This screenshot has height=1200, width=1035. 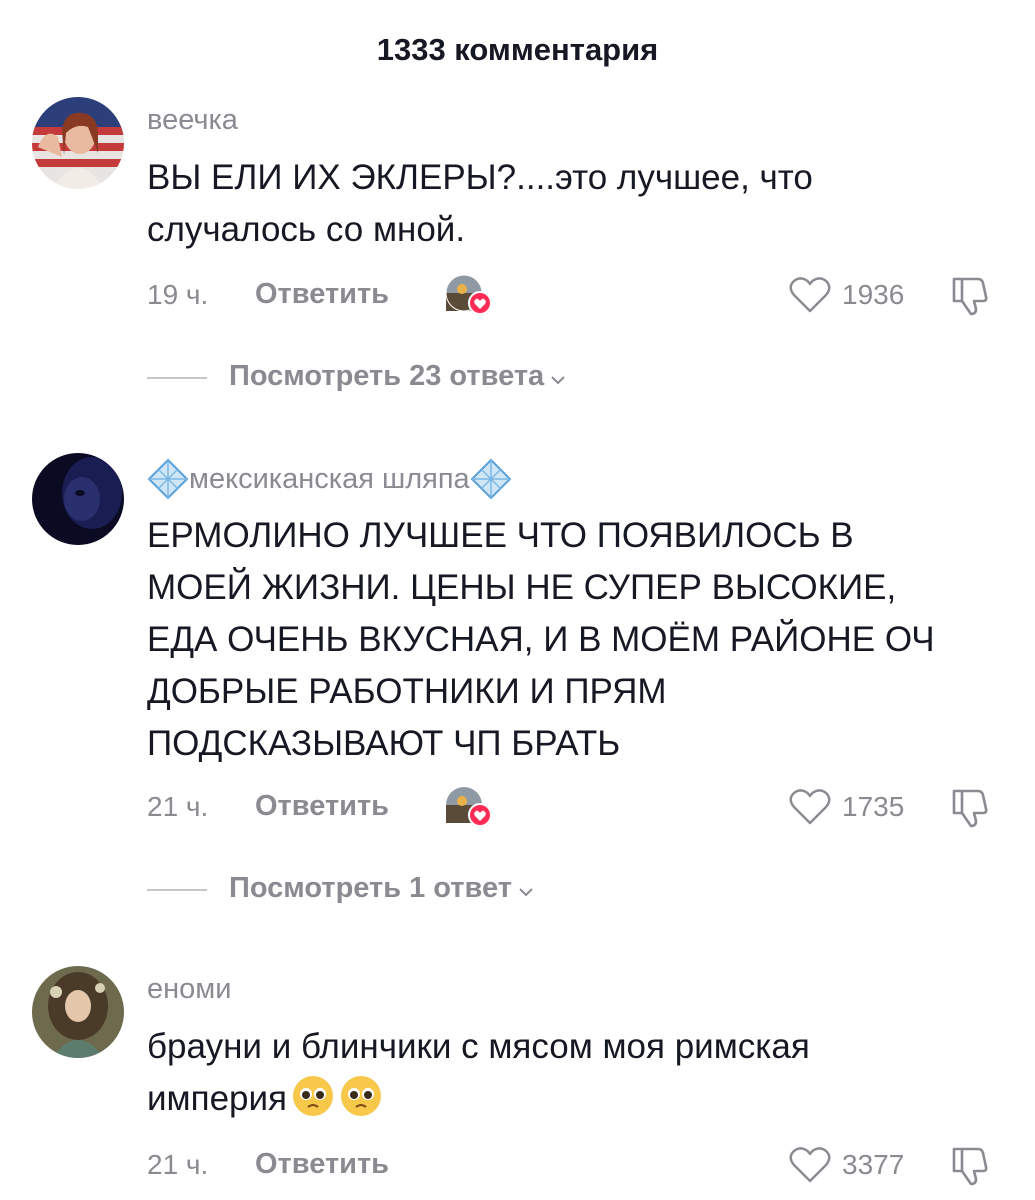 I want to click on view-replies-button: Посмотреть 23 ответа, so click(x=447, y=378).